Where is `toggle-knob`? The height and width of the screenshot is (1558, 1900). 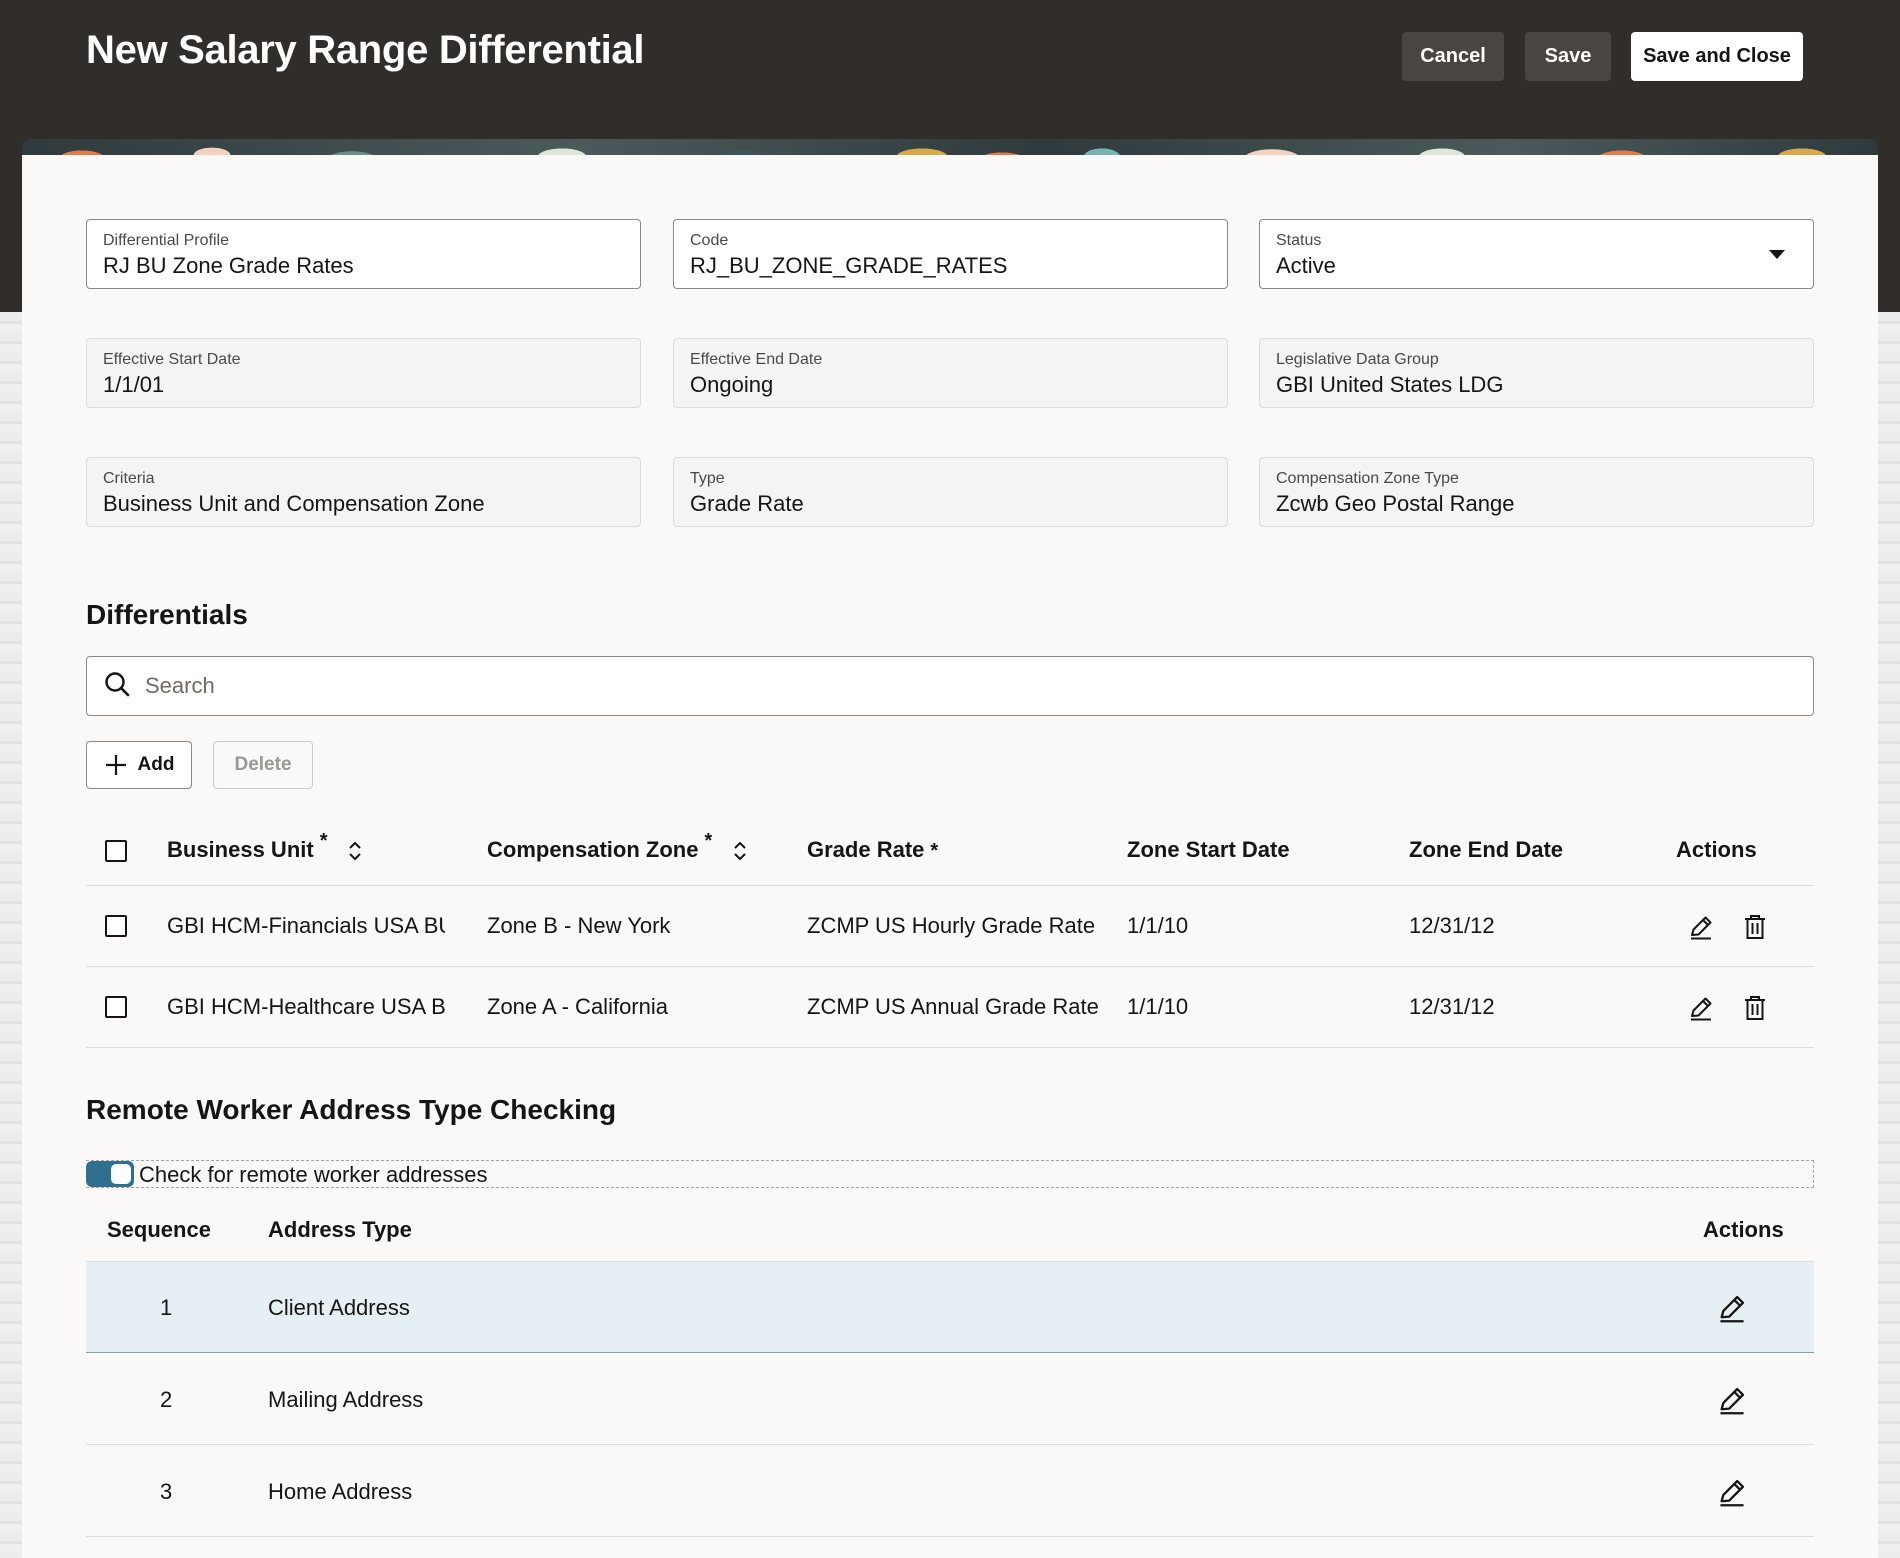
toggle-knob is located at coordinates (121, 1174).